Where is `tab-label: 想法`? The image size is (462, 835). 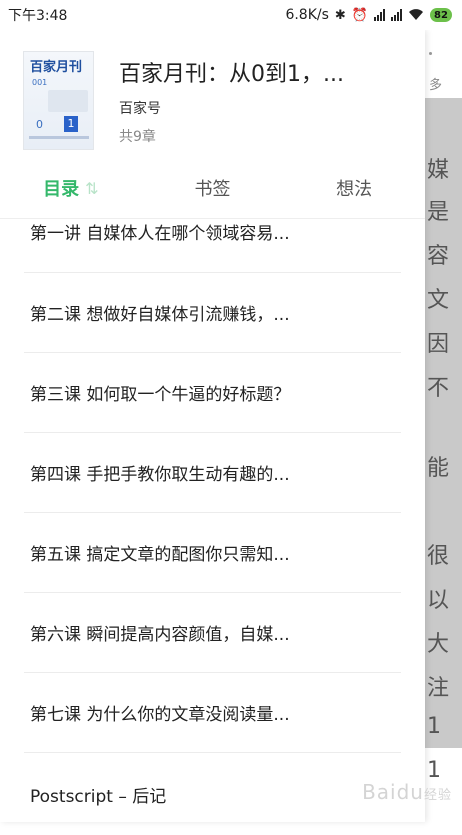 tab-label: 想法 is located at coordinates (354, 189).